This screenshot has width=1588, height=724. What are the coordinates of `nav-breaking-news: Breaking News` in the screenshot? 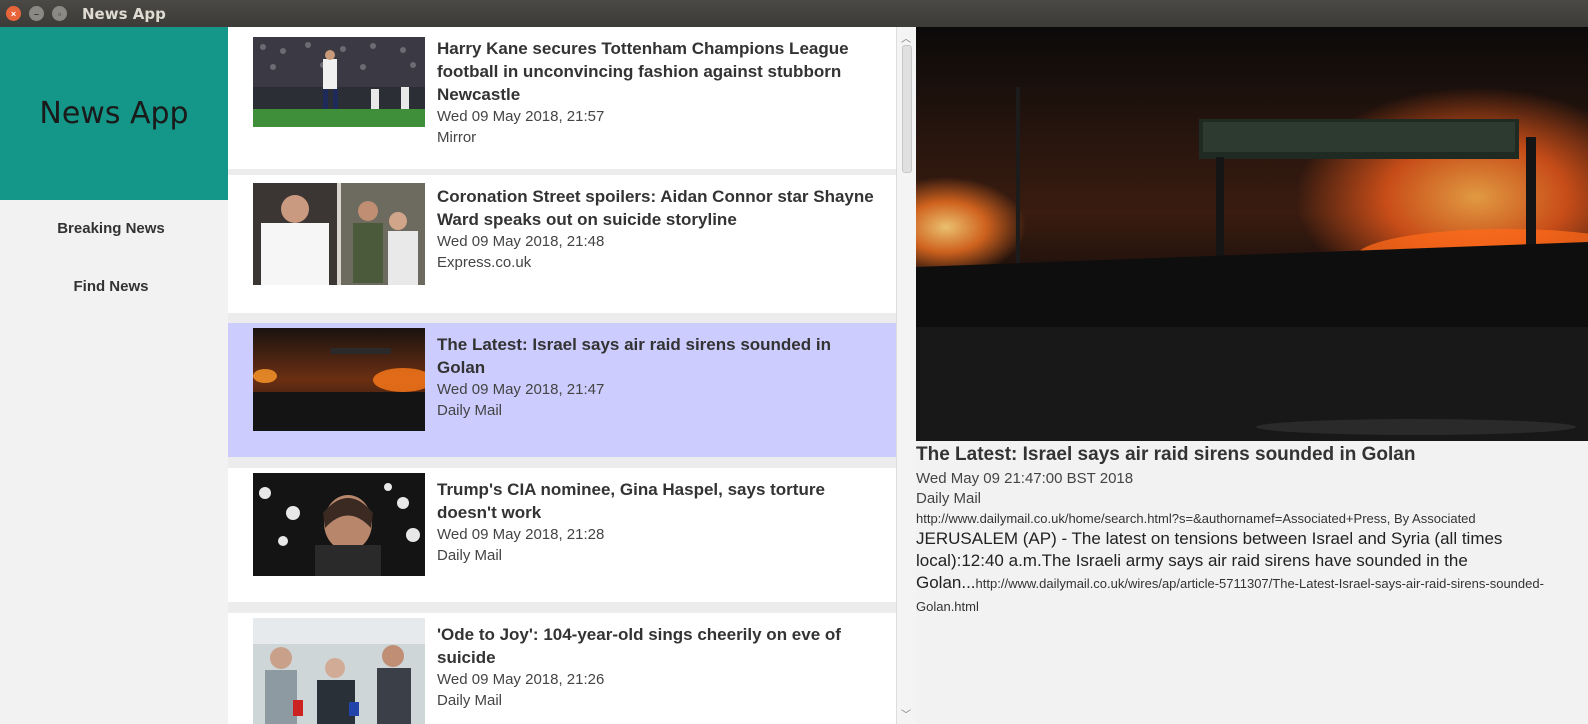 It's located at (111, 228).